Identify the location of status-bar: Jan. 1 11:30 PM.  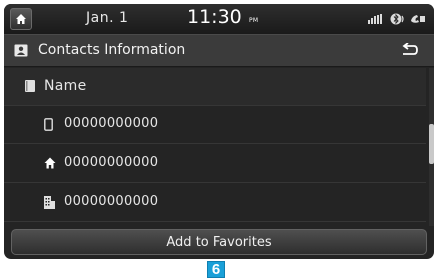
(219, 19).